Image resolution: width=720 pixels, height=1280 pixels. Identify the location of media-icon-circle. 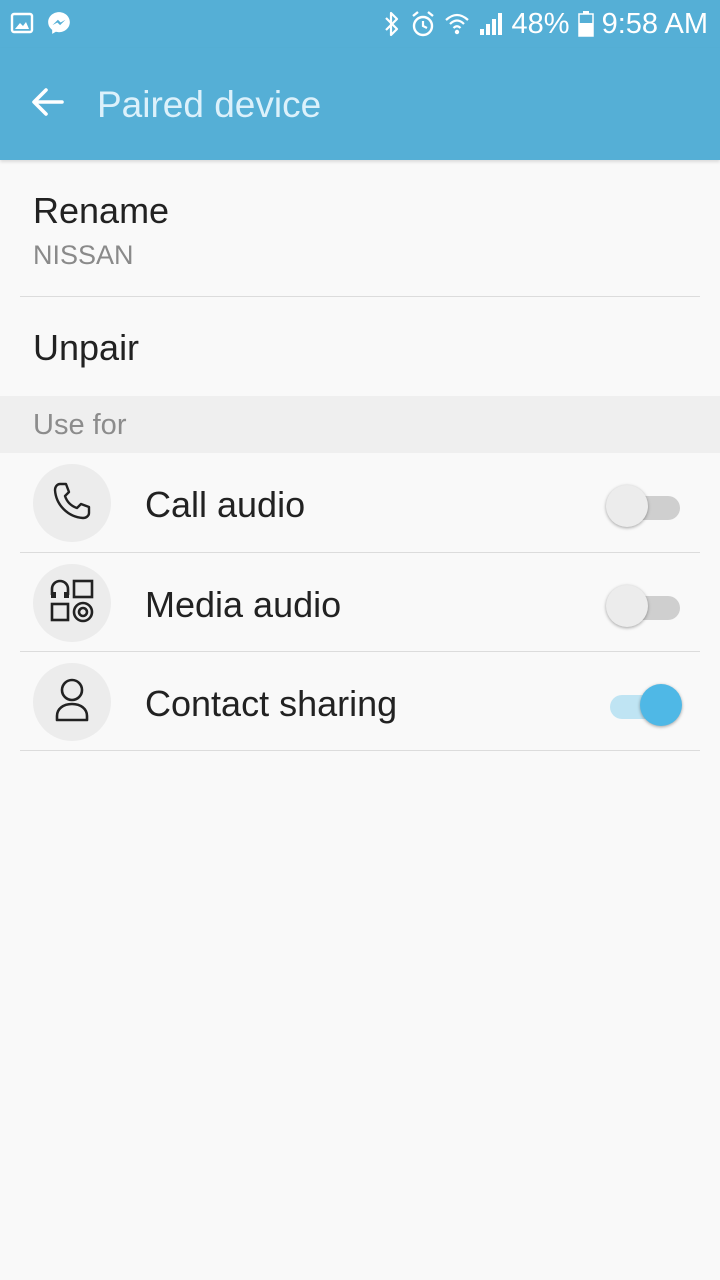
(72, 603).